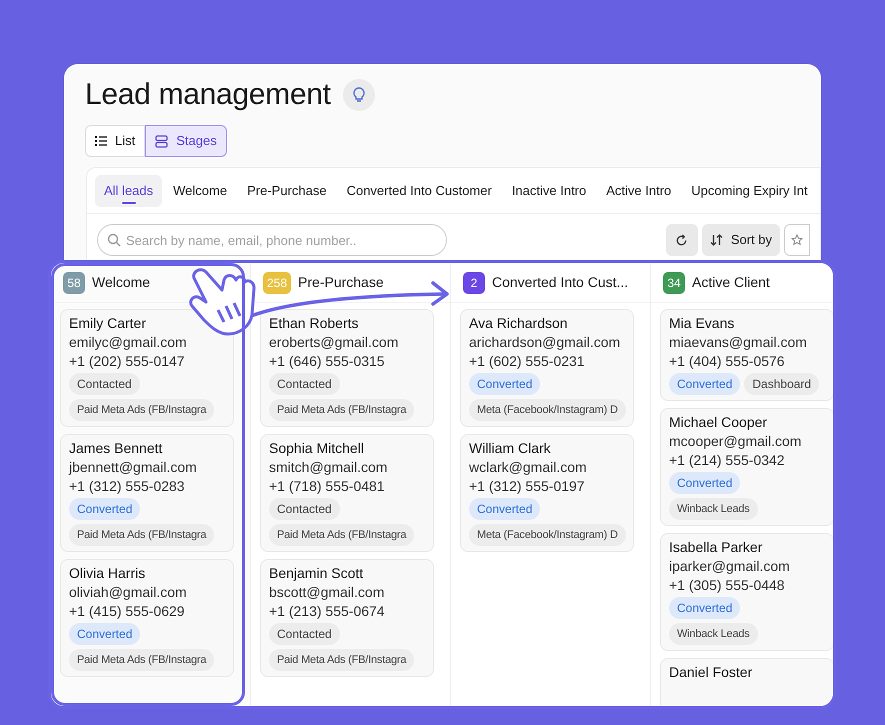 The height and width of the screenshot is (725, 885). What do you see at coordinates (327, 486) in the screenshot?
I see `lead-phone: +1 (718) 555-0481` at bounding box center [327, 486].